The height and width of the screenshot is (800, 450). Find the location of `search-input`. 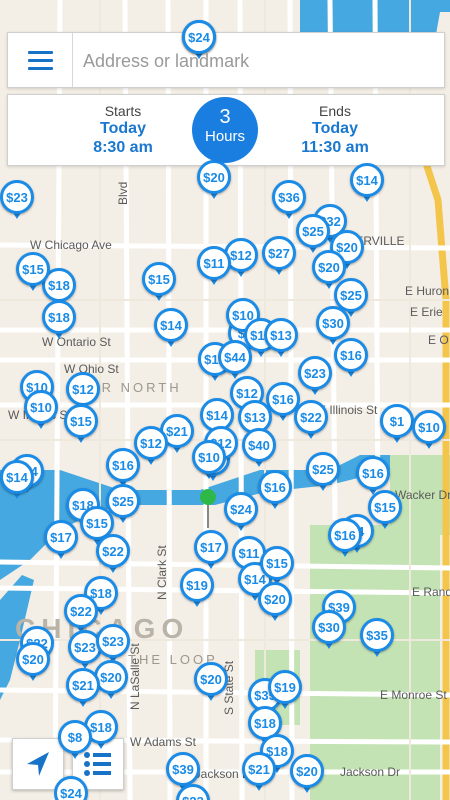

search-input is located at coordinates (258, 61).